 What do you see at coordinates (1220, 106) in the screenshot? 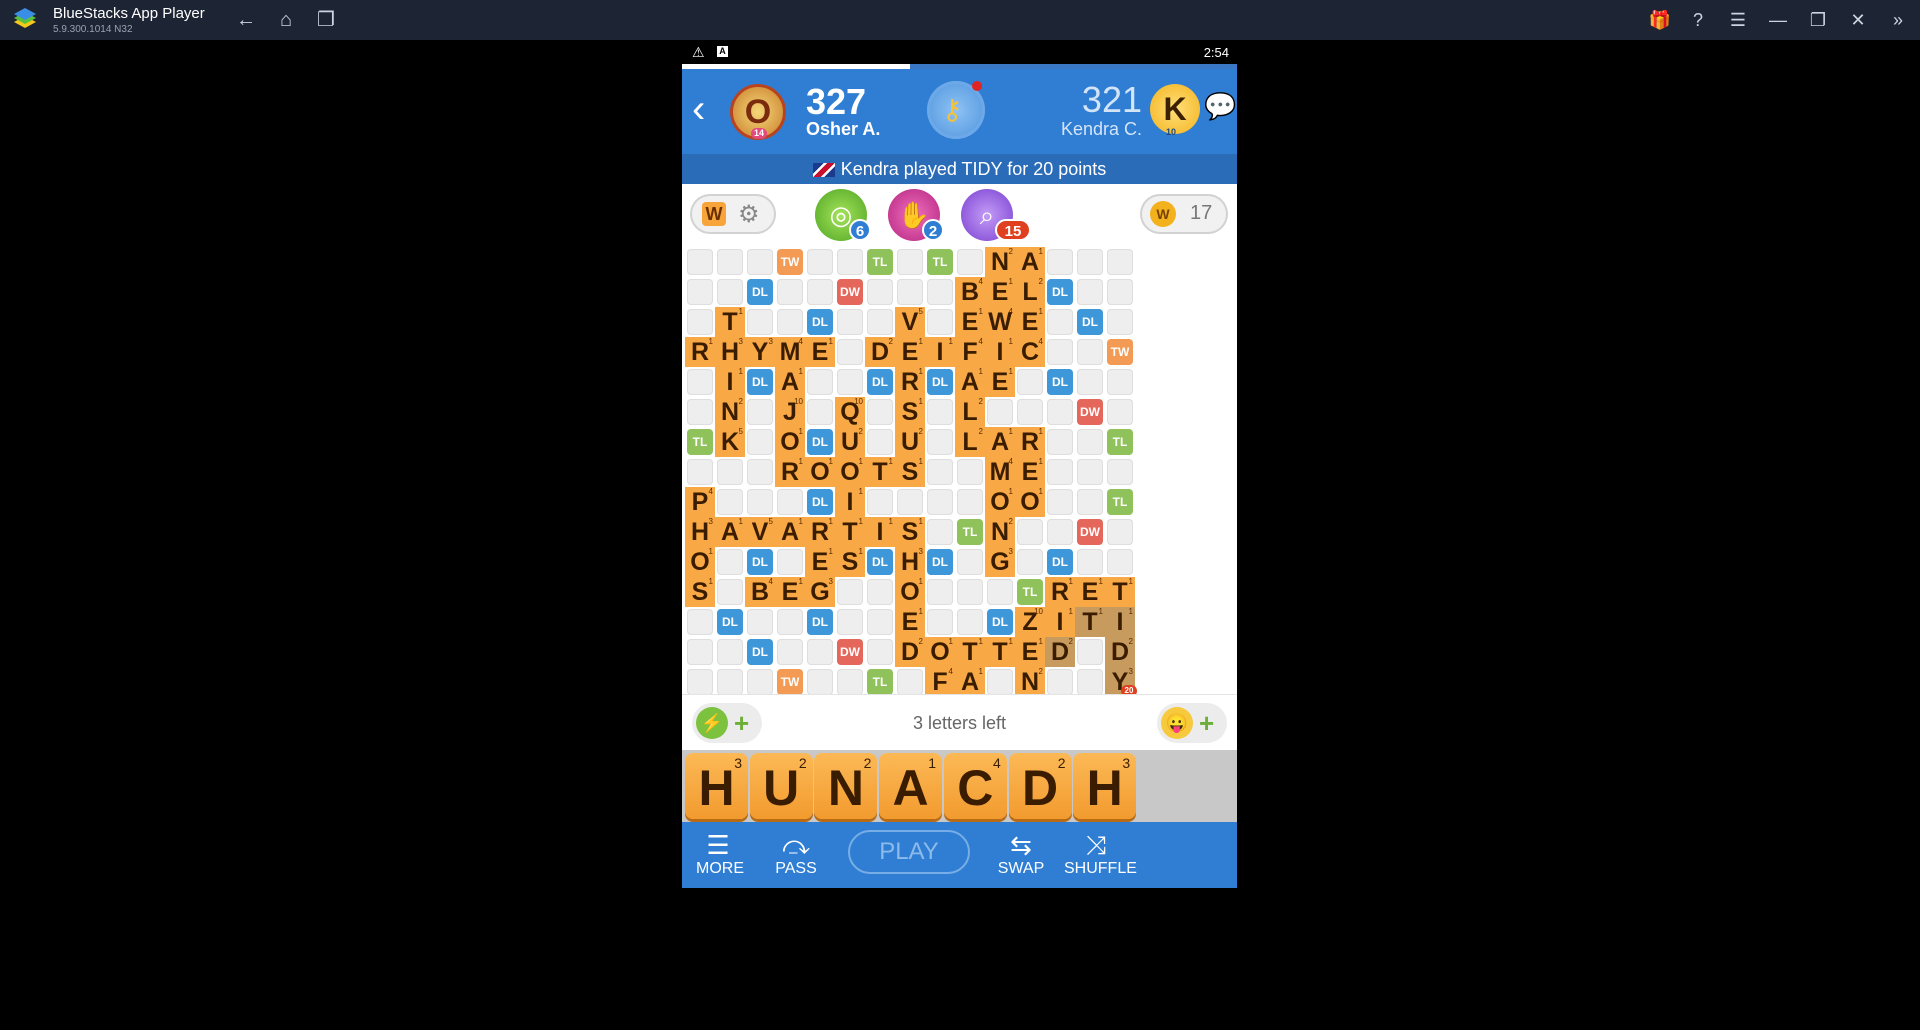
I see `chat-bubble-icon: 💬` at bounding box center [1220, 106].